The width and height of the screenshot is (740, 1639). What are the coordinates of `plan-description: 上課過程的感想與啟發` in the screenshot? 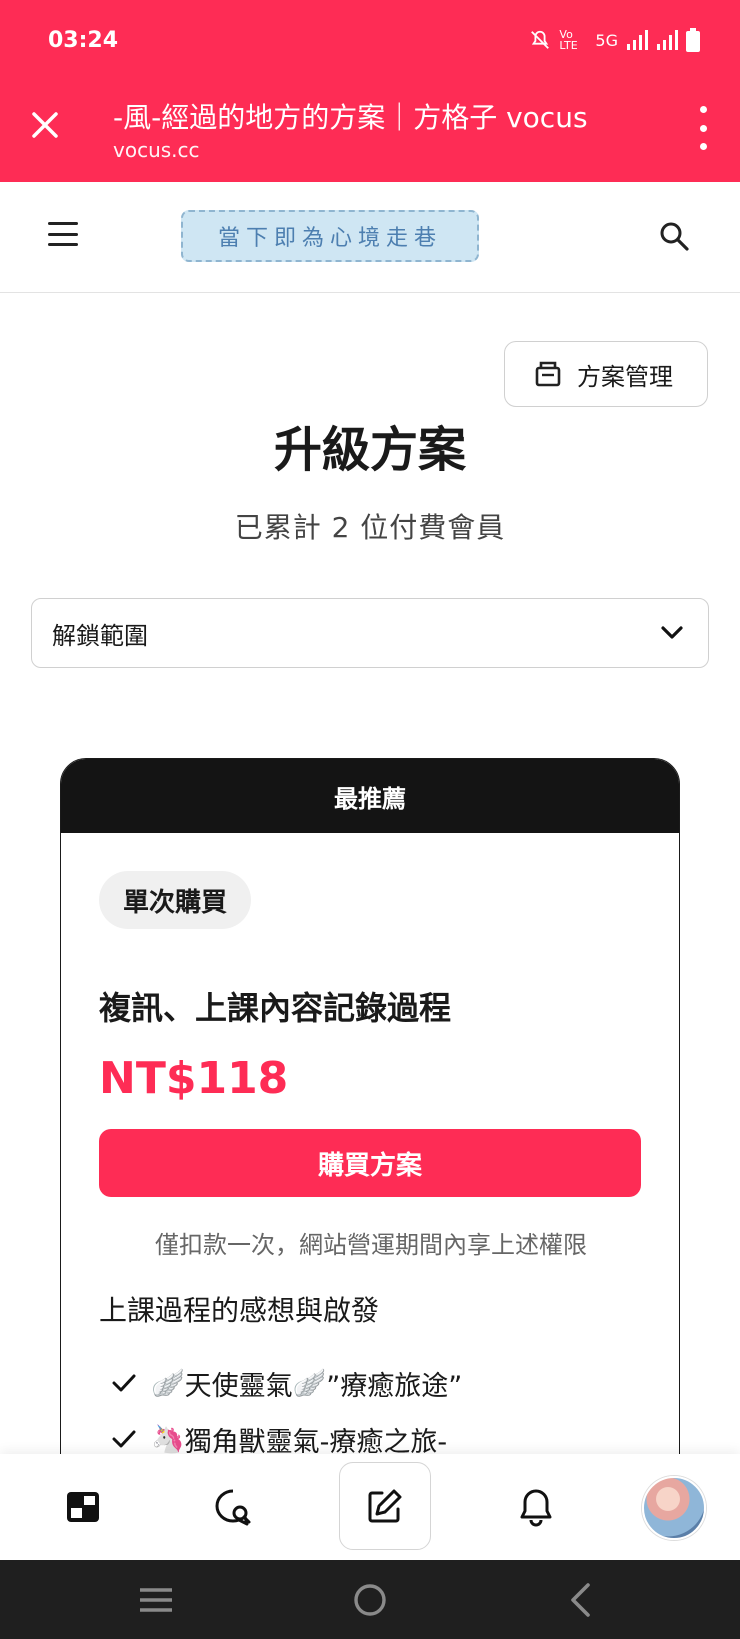 It's located at (239, 1310).